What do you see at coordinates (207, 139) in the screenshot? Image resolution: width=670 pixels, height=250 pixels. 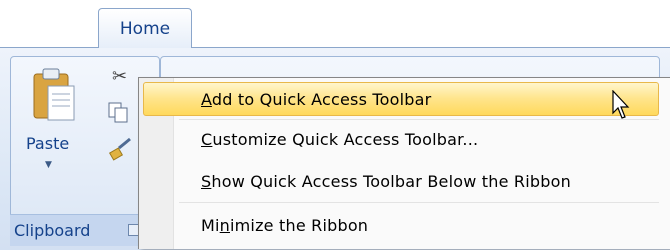 I see `menu-item-access-key: C` at bounding box center [207, 139].